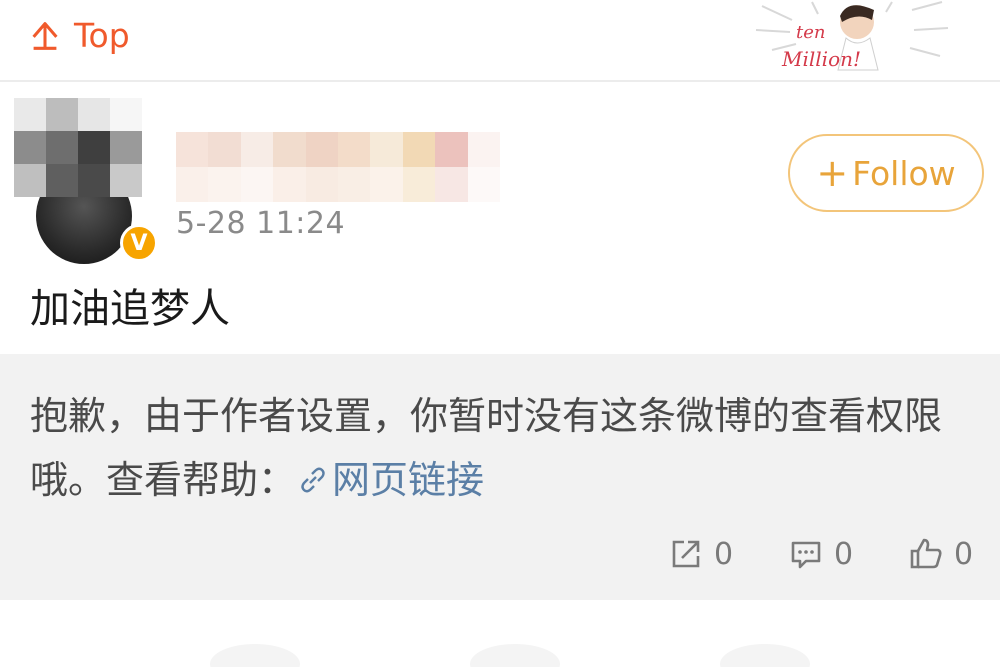 The width and height of the screenshot is (1000, 667). What do you see at coordinates (408, 480) in the screenshot?
I see `web-link-label: 网页链接` at bounding box center [408, 480].